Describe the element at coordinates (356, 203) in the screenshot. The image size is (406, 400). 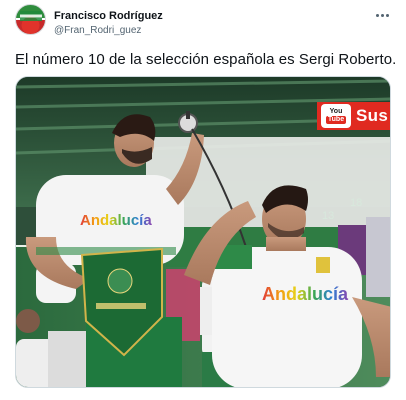
I see `locker-number-18: 18` at that location.